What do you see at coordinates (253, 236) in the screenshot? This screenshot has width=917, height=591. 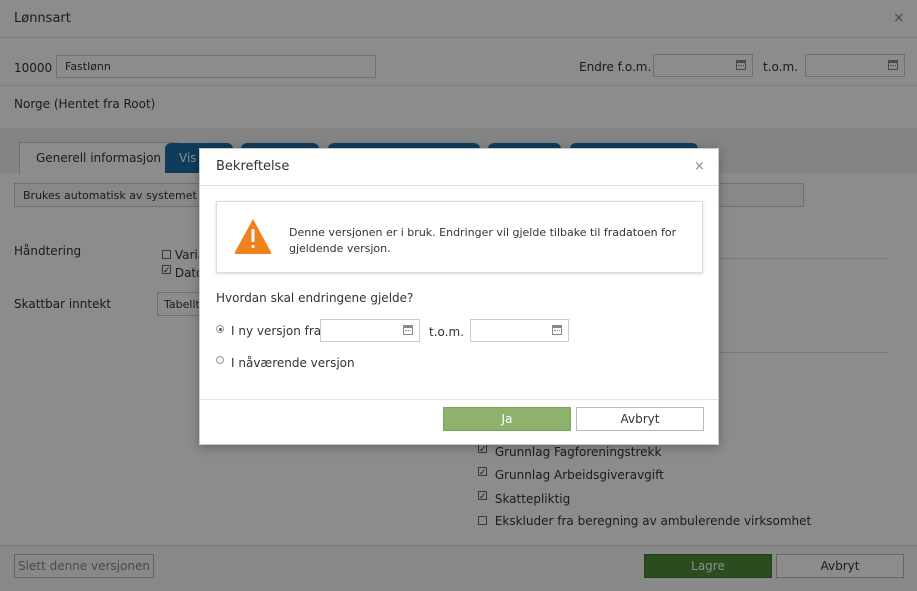 I see `warning-triangle-icon` at bounding box center [253, 236].